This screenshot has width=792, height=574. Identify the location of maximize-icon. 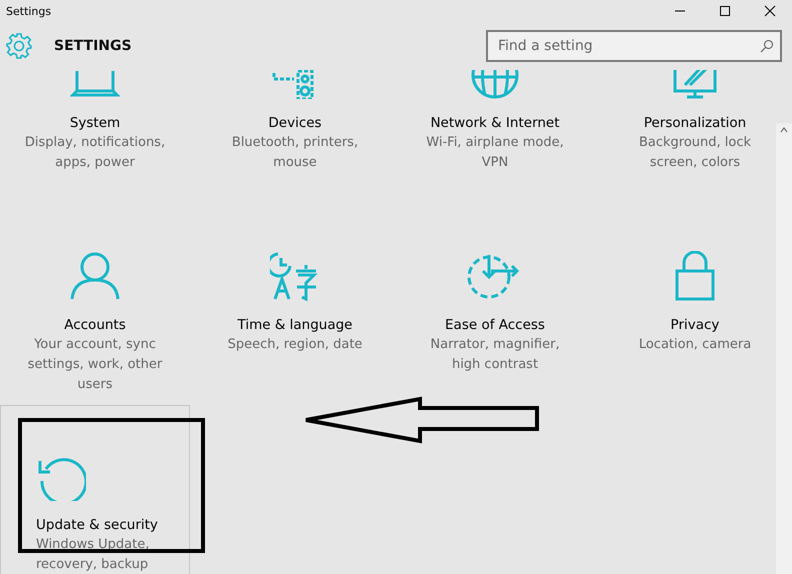
(724, 11).